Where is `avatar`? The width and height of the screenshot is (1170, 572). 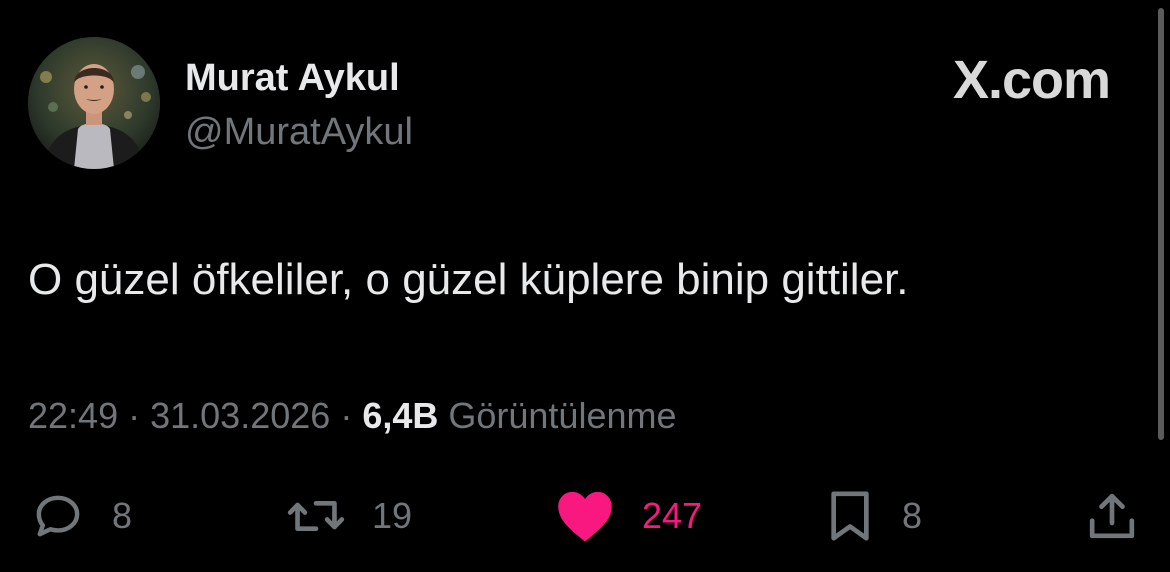
avatar is located at coordinates (94, 103).